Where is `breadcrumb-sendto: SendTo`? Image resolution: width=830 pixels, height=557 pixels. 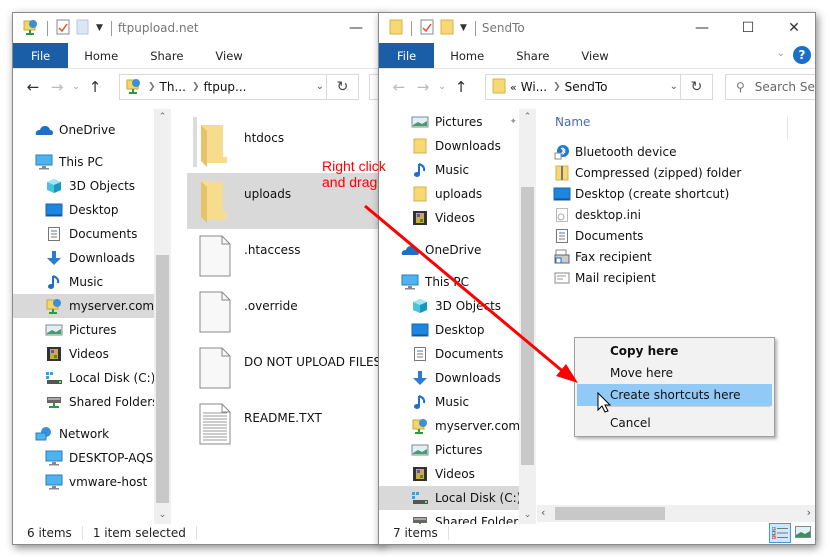 breadcrumb-sendto: SendTo is located at coordinates (586, 87).